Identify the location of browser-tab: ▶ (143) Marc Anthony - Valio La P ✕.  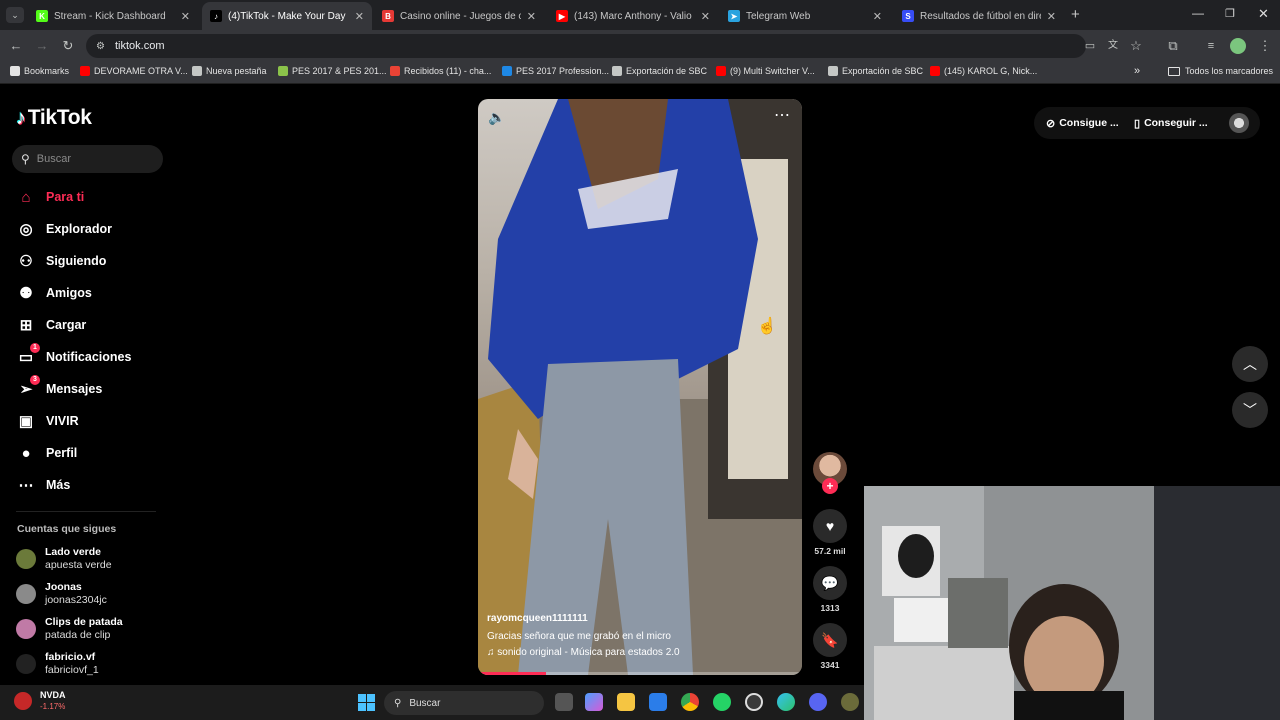
(633, 16).